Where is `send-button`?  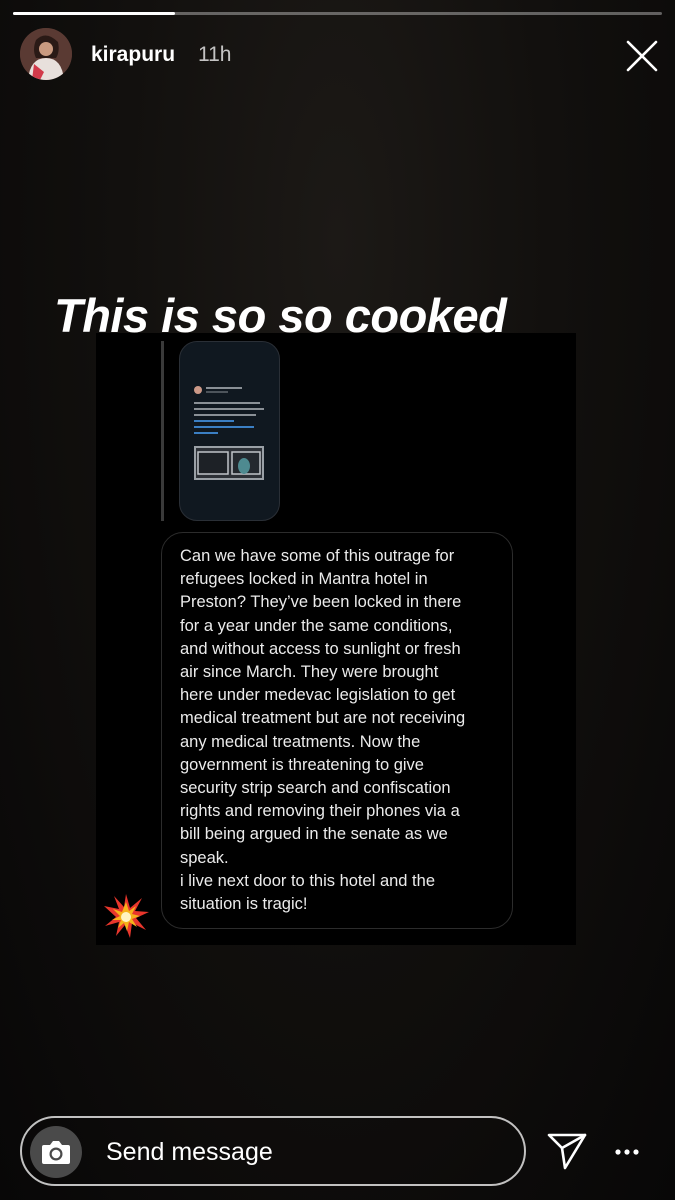
send-button is located at coordinates (567, 1151).